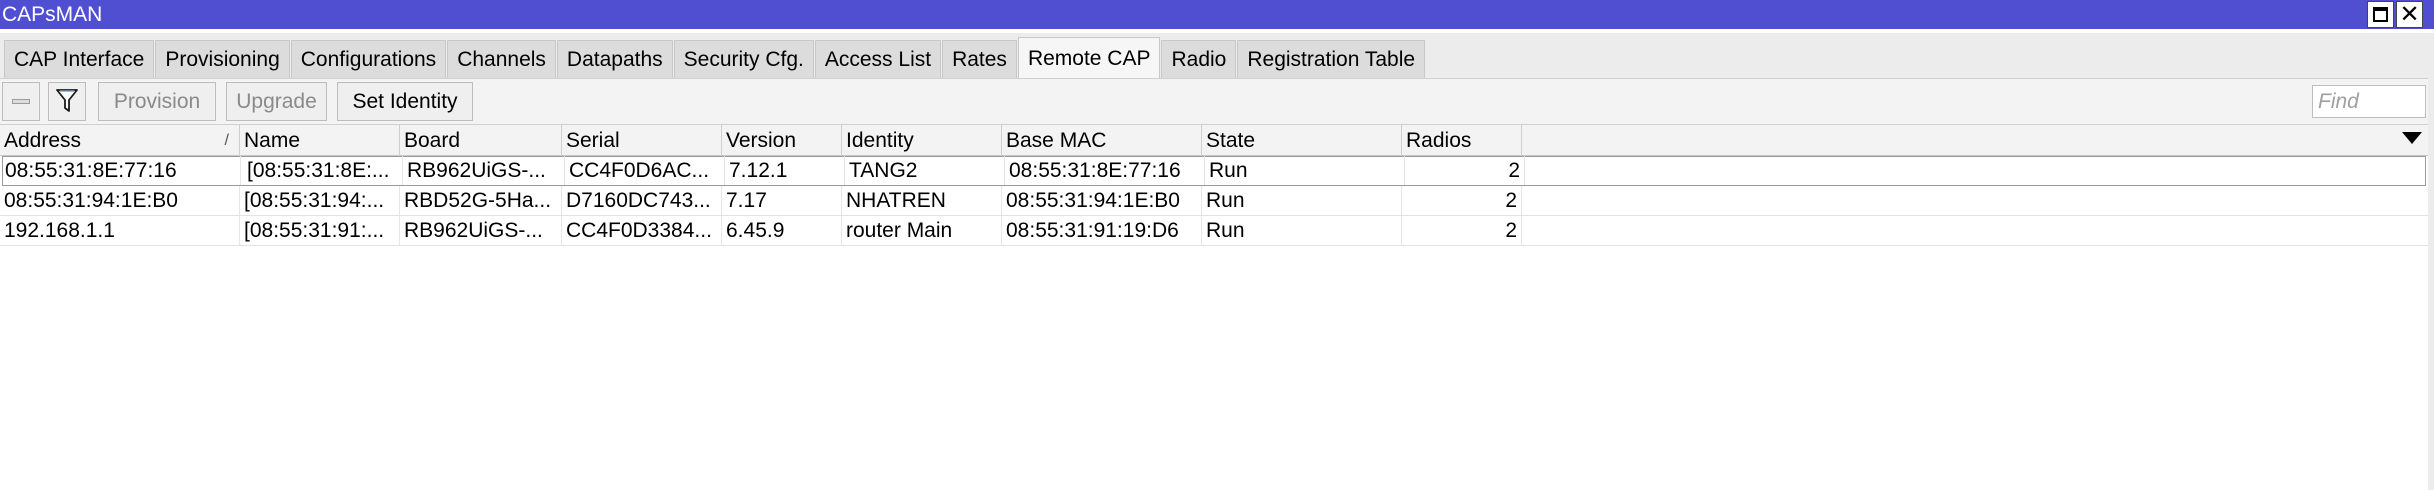 Image resolution: width=2434 pixels, height=490 pixels. What do you see at coordinates (1102, 230) in the screenshot?
I see `cell-base-mac: 08:55:31:91:19:D6` at bounding box center [1102, 230].